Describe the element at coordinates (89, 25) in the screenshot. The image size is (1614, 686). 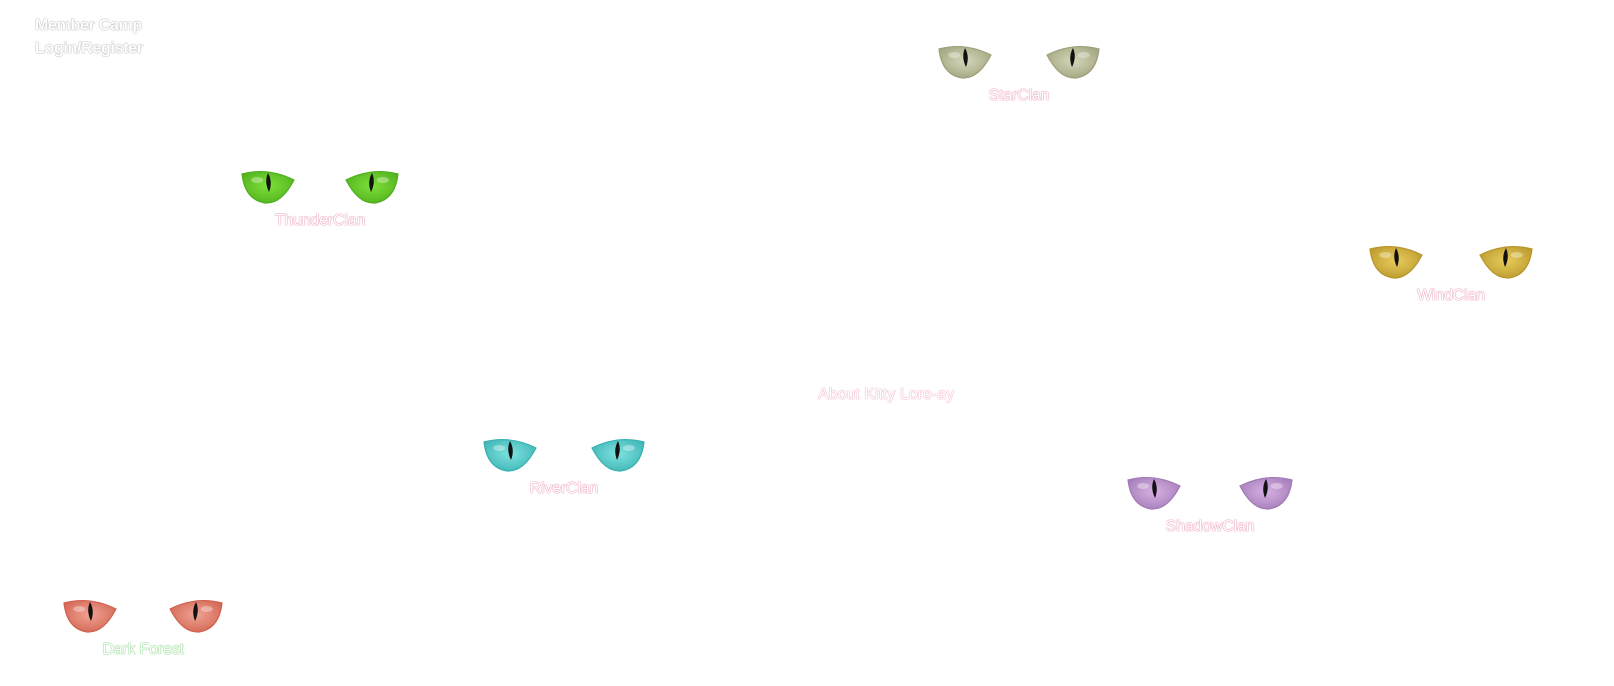
I see `member-camp-link: Member Camp` at that location.